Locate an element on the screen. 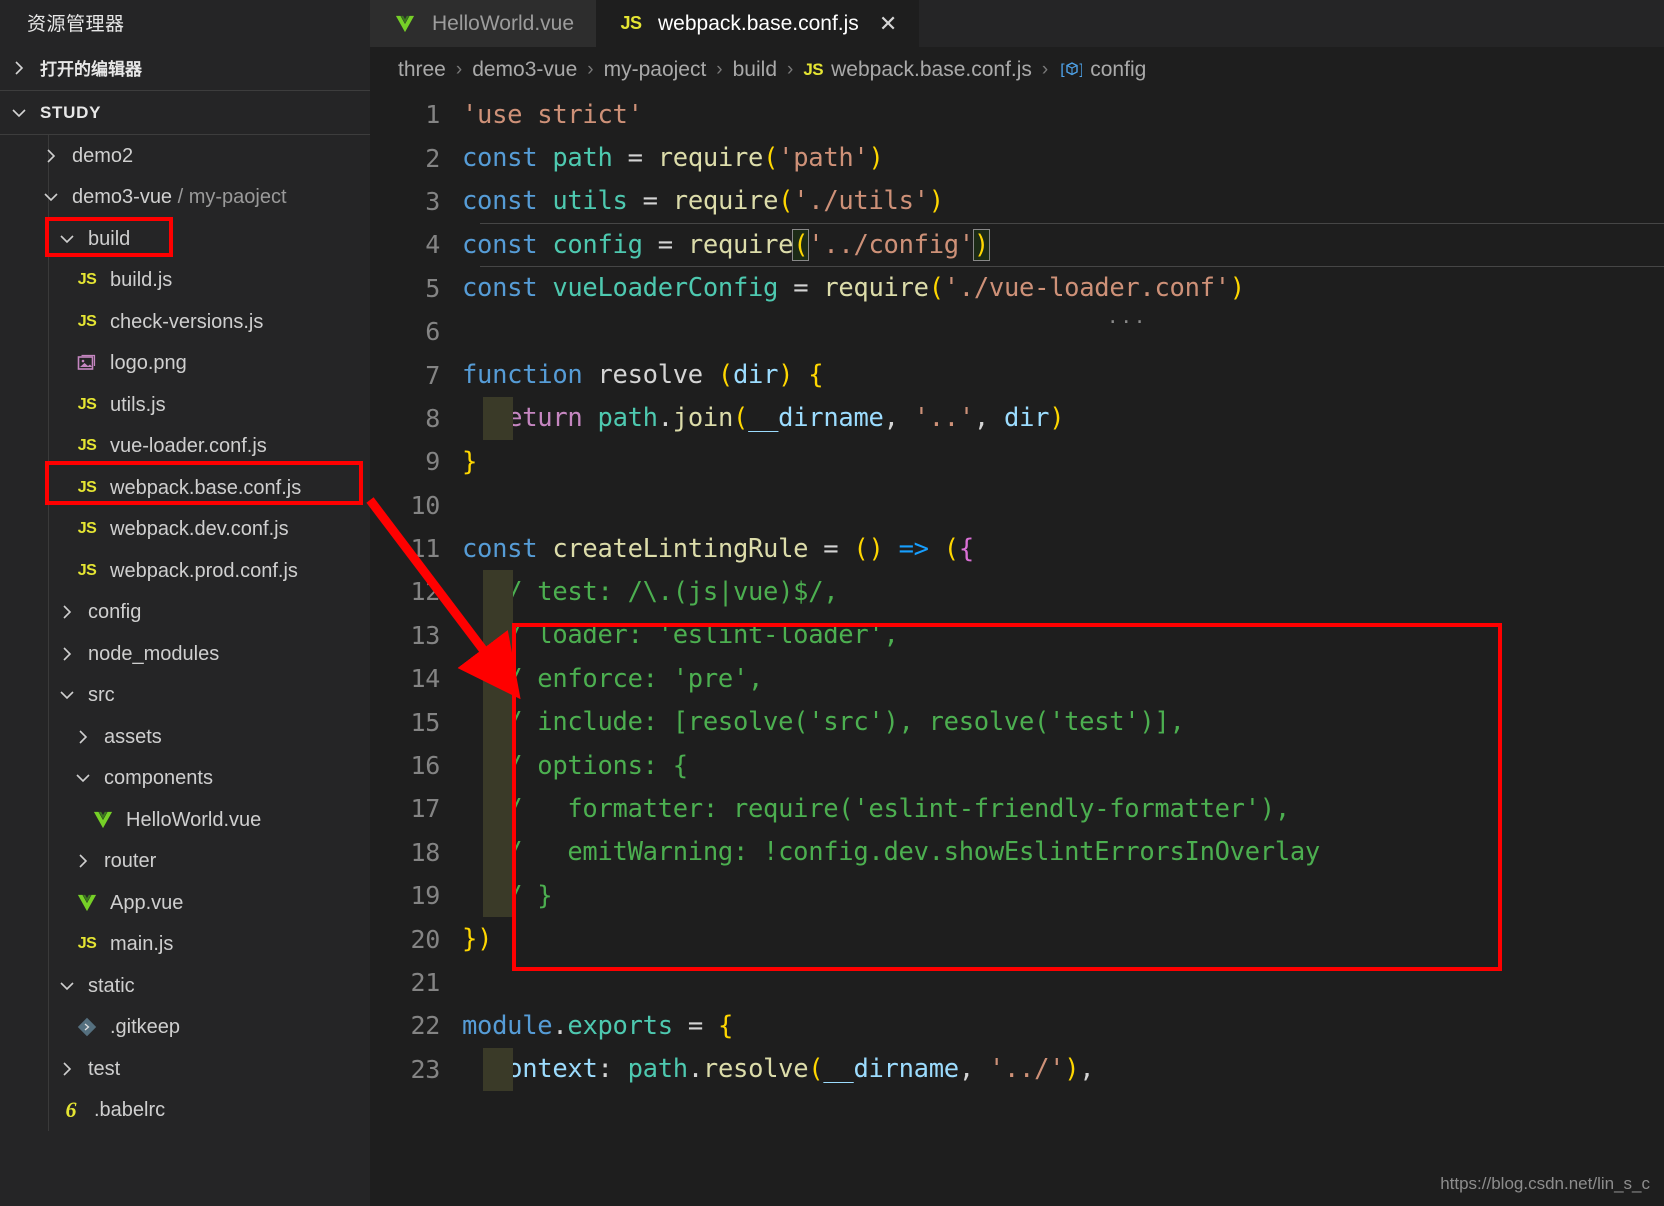 The width and height of the screenshot is (1664, 1206). line-content: const createLintingRule = () => ({ is located at coordinates (718, 548).